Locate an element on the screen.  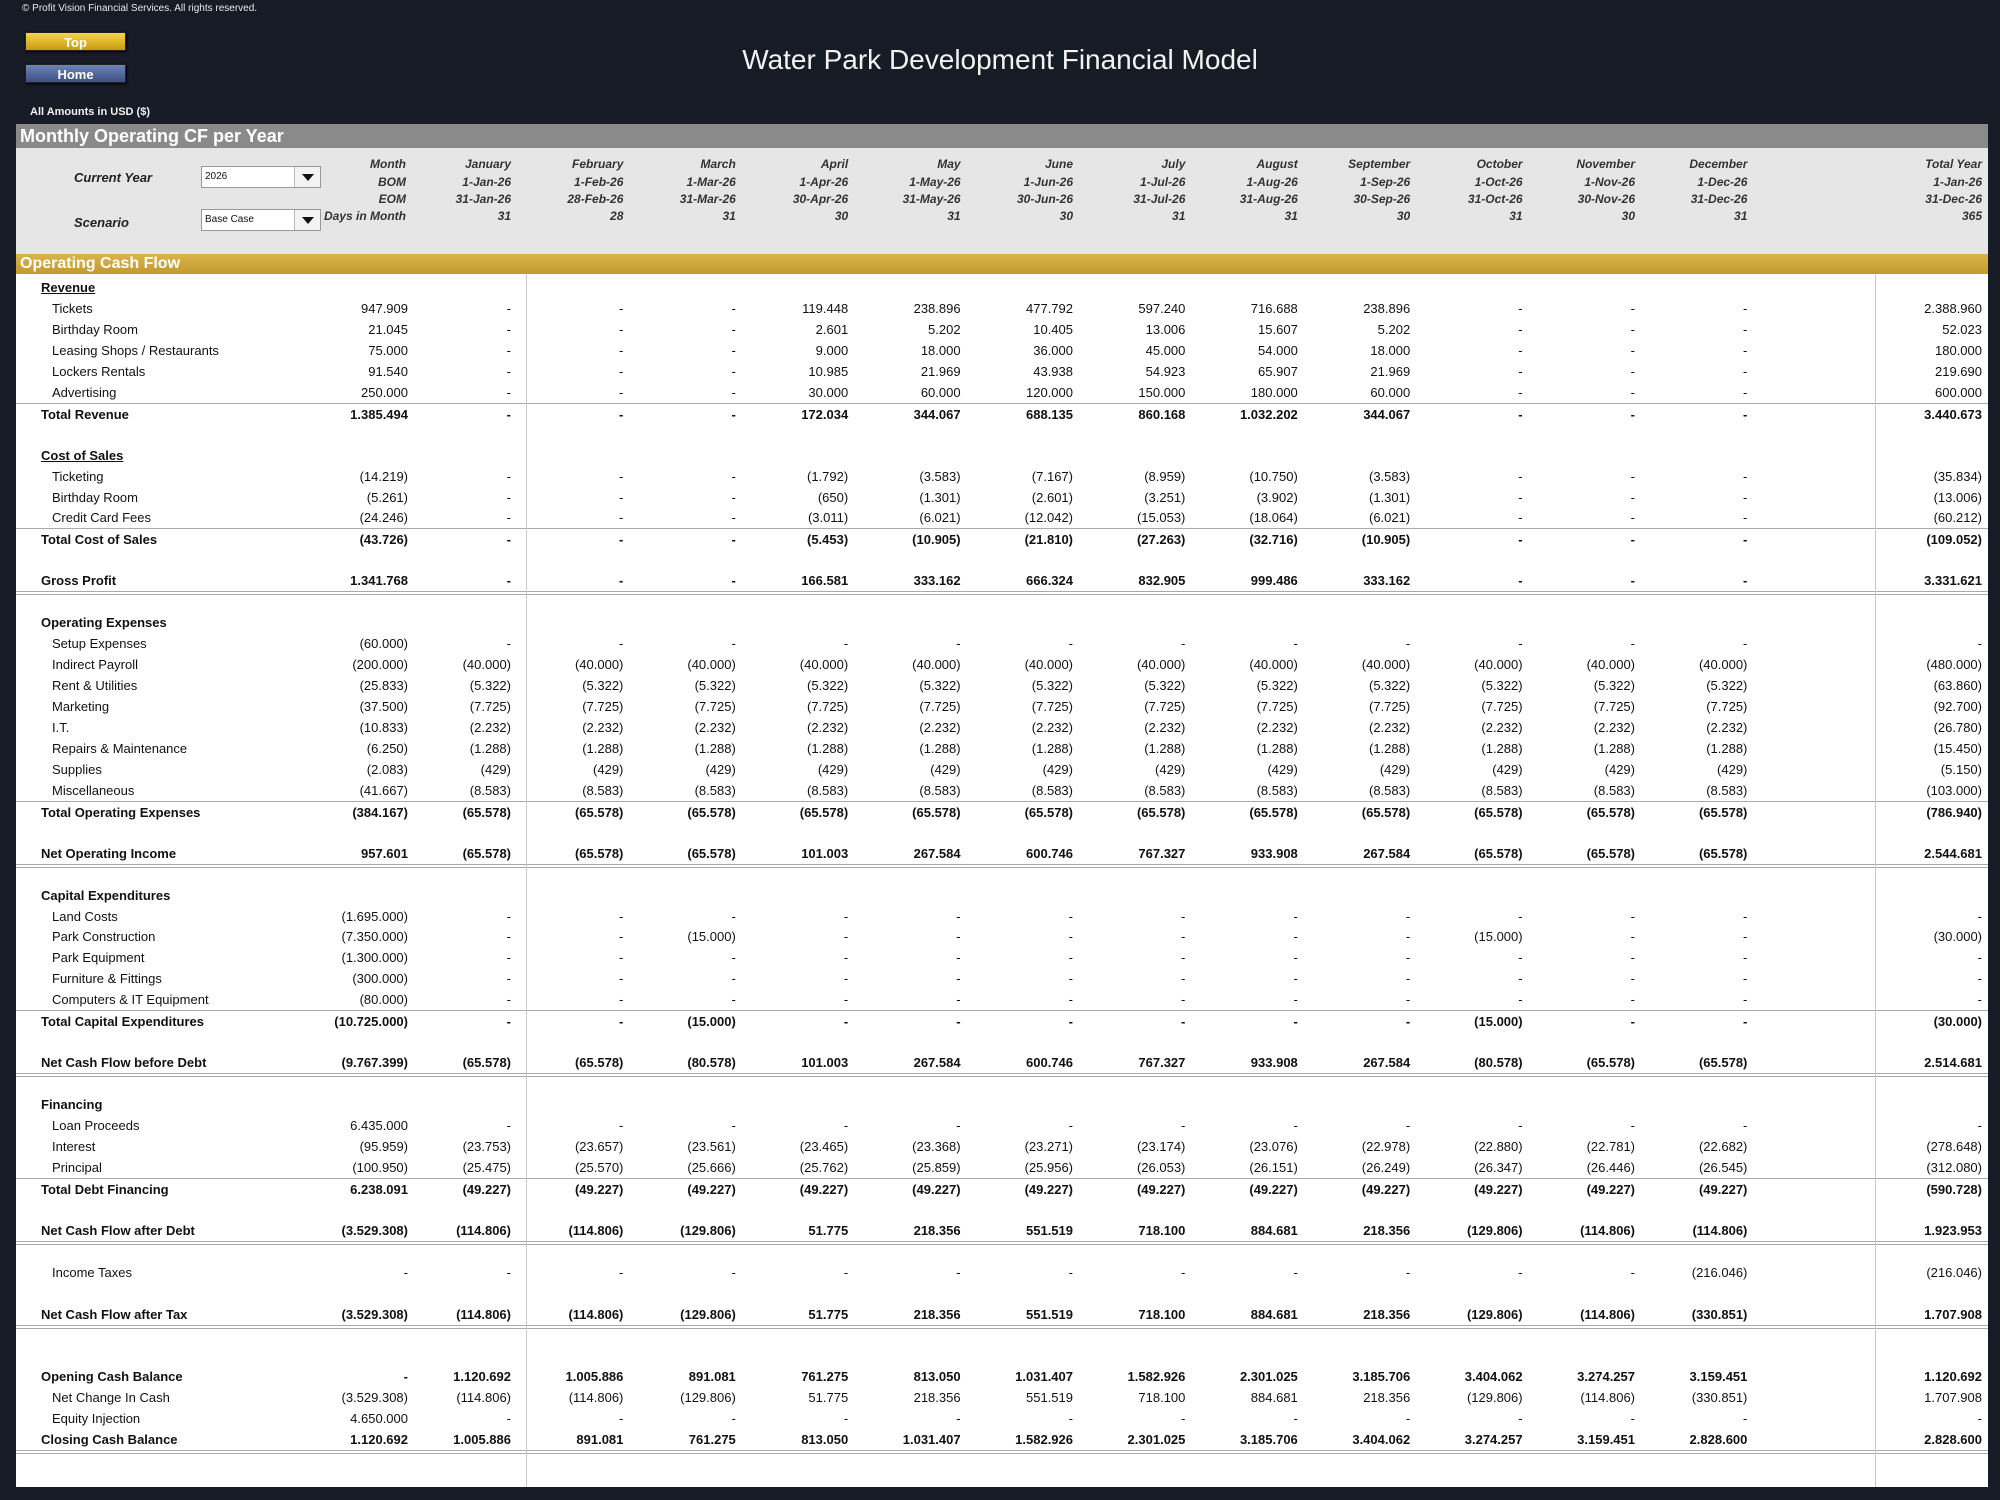
total-year-value: 1.707.908 is located at coordinates (1953, 1314).